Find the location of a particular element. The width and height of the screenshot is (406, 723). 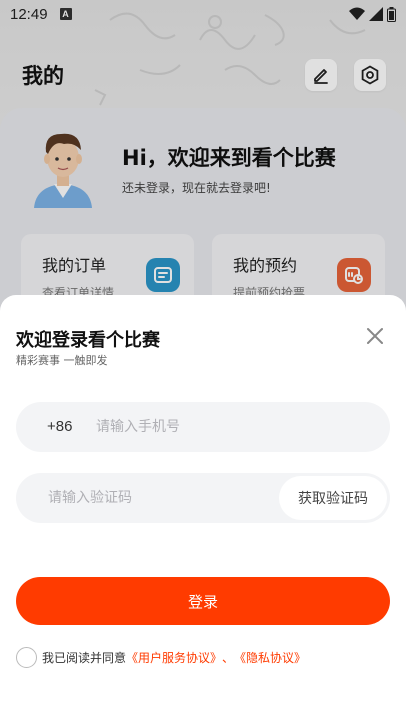

user-agreement-link: 《用户服务协议》 is located at coordinates (174, 657).